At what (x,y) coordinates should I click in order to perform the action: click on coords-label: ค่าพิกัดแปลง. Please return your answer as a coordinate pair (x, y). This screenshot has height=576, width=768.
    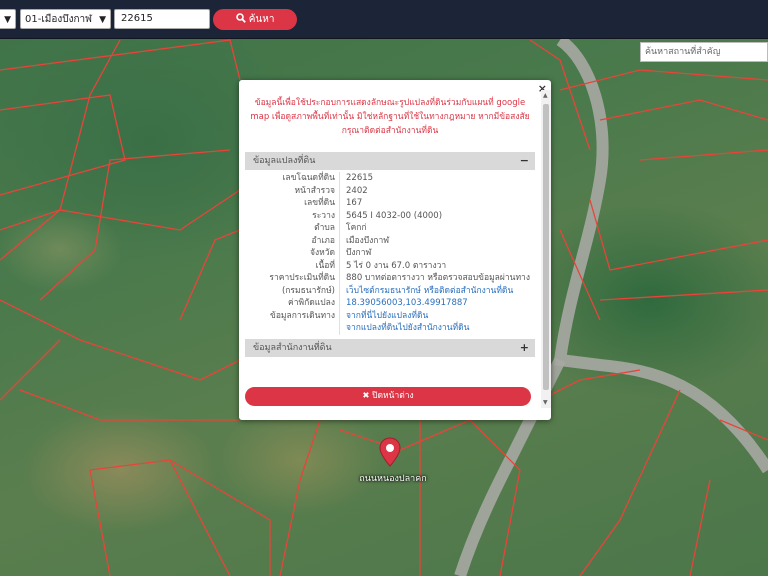
    Looking at the image, I should click on (292, 303).